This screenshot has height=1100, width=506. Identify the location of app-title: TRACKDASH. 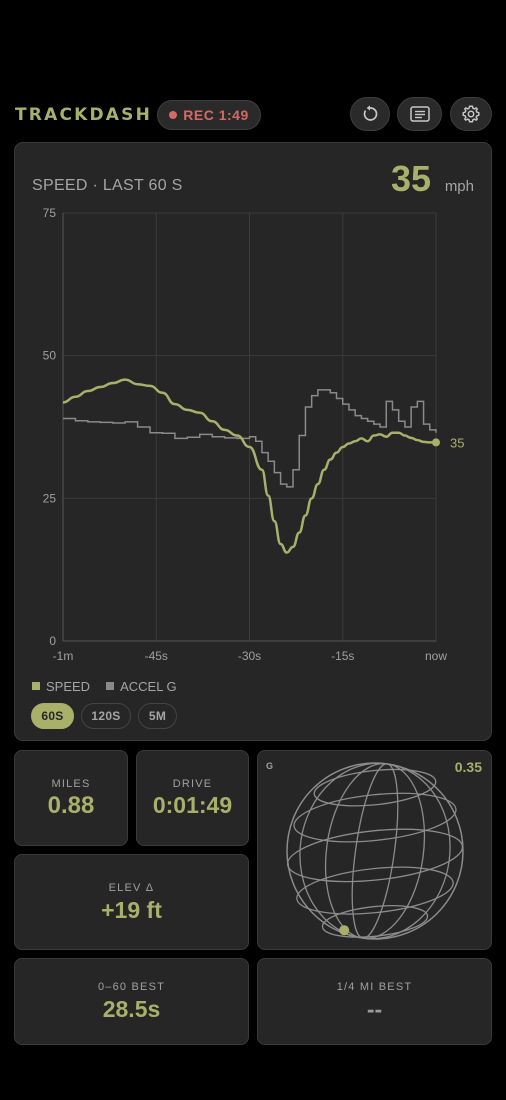
(84, 115).